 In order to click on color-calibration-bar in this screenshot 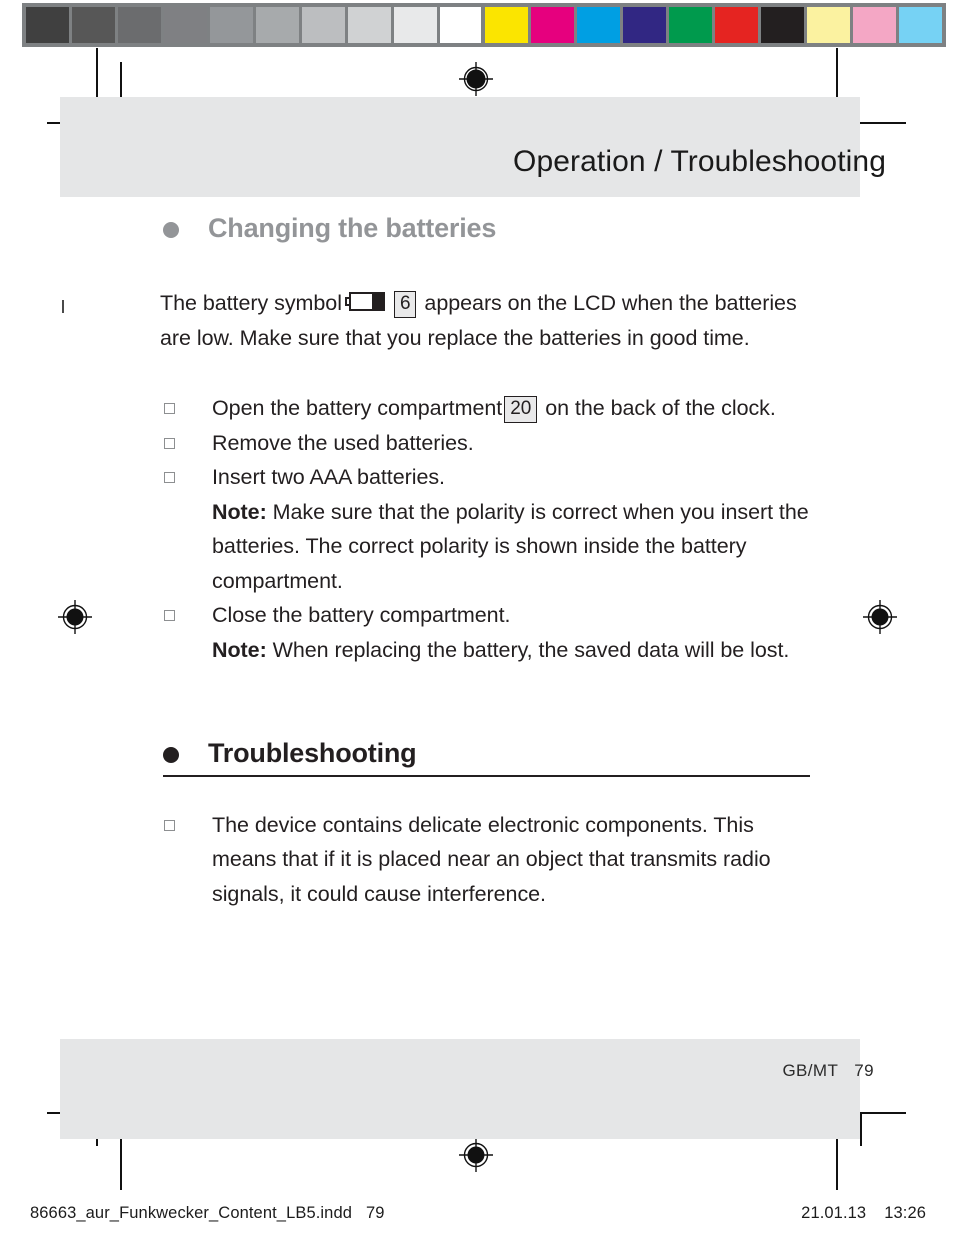, I will do `click(713, 25)`.